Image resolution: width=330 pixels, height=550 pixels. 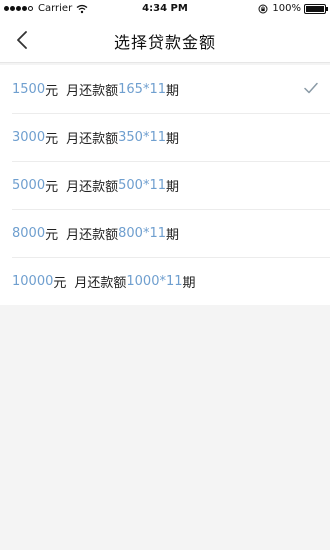 I want to click on loan-option-1500: 1500 元 月还款额 165 *11 期, so click(x=165, y=89).